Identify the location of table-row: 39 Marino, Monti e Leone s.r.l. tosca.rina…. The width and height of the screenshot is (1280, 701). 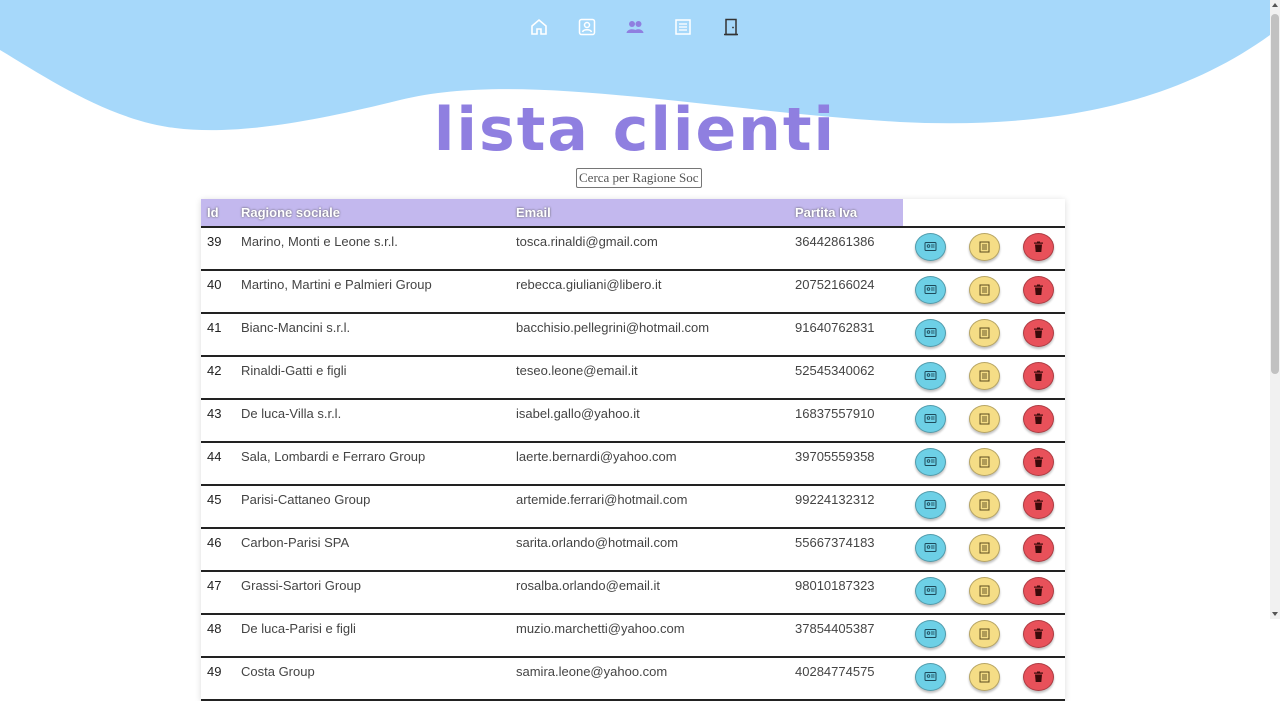
(633, 249).